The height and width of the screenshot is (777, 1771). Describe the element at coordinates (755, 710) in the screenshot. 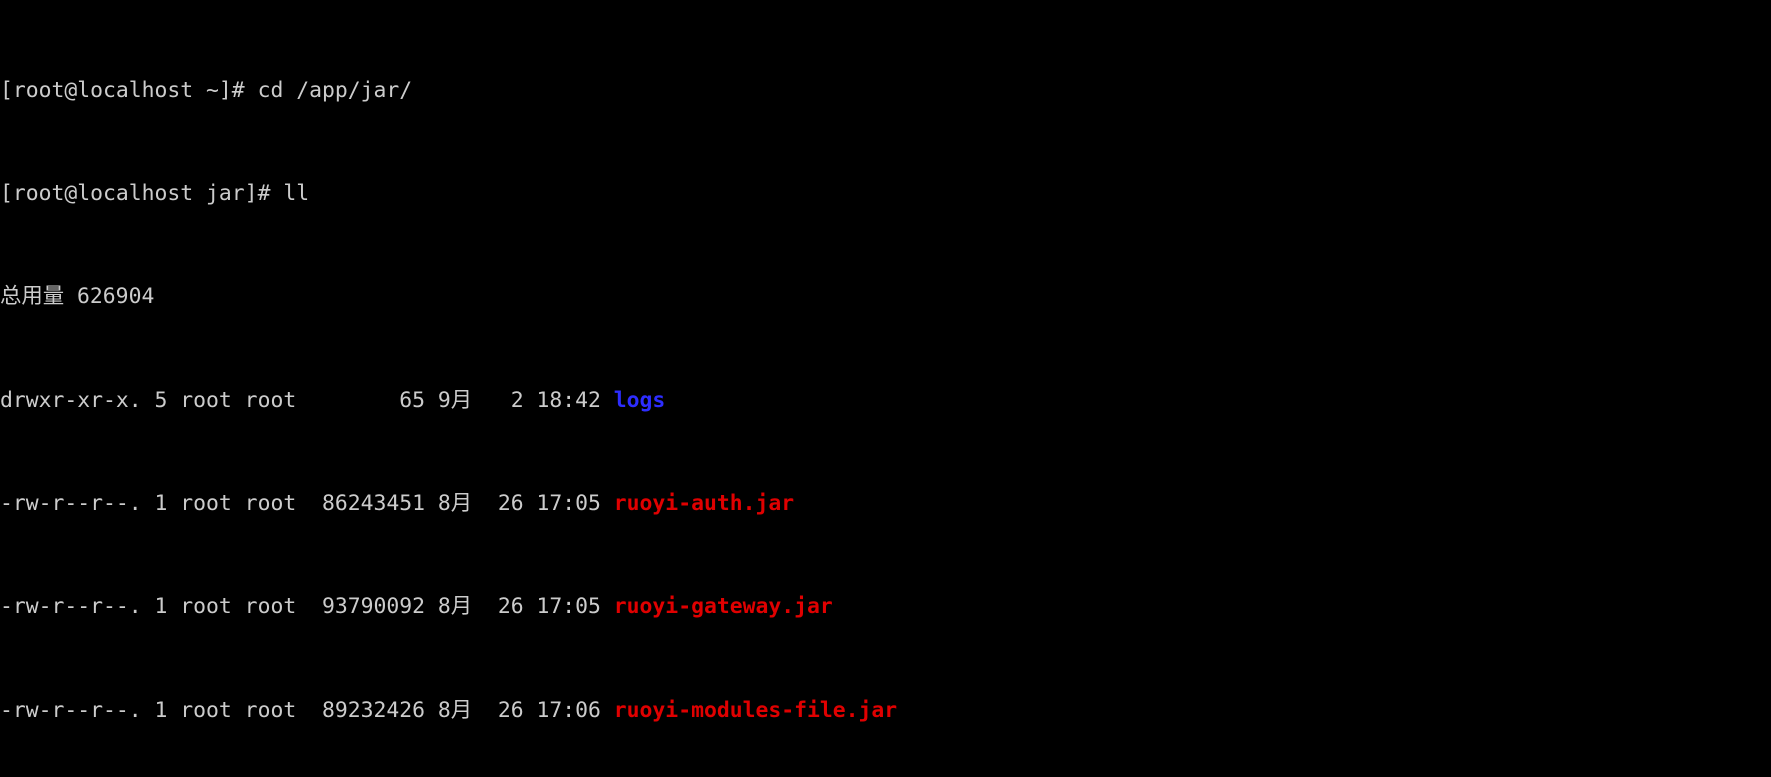

I see `listing-name-ruoyi-modules-file-jar: ruoyi-modules-file.jar` at that location.